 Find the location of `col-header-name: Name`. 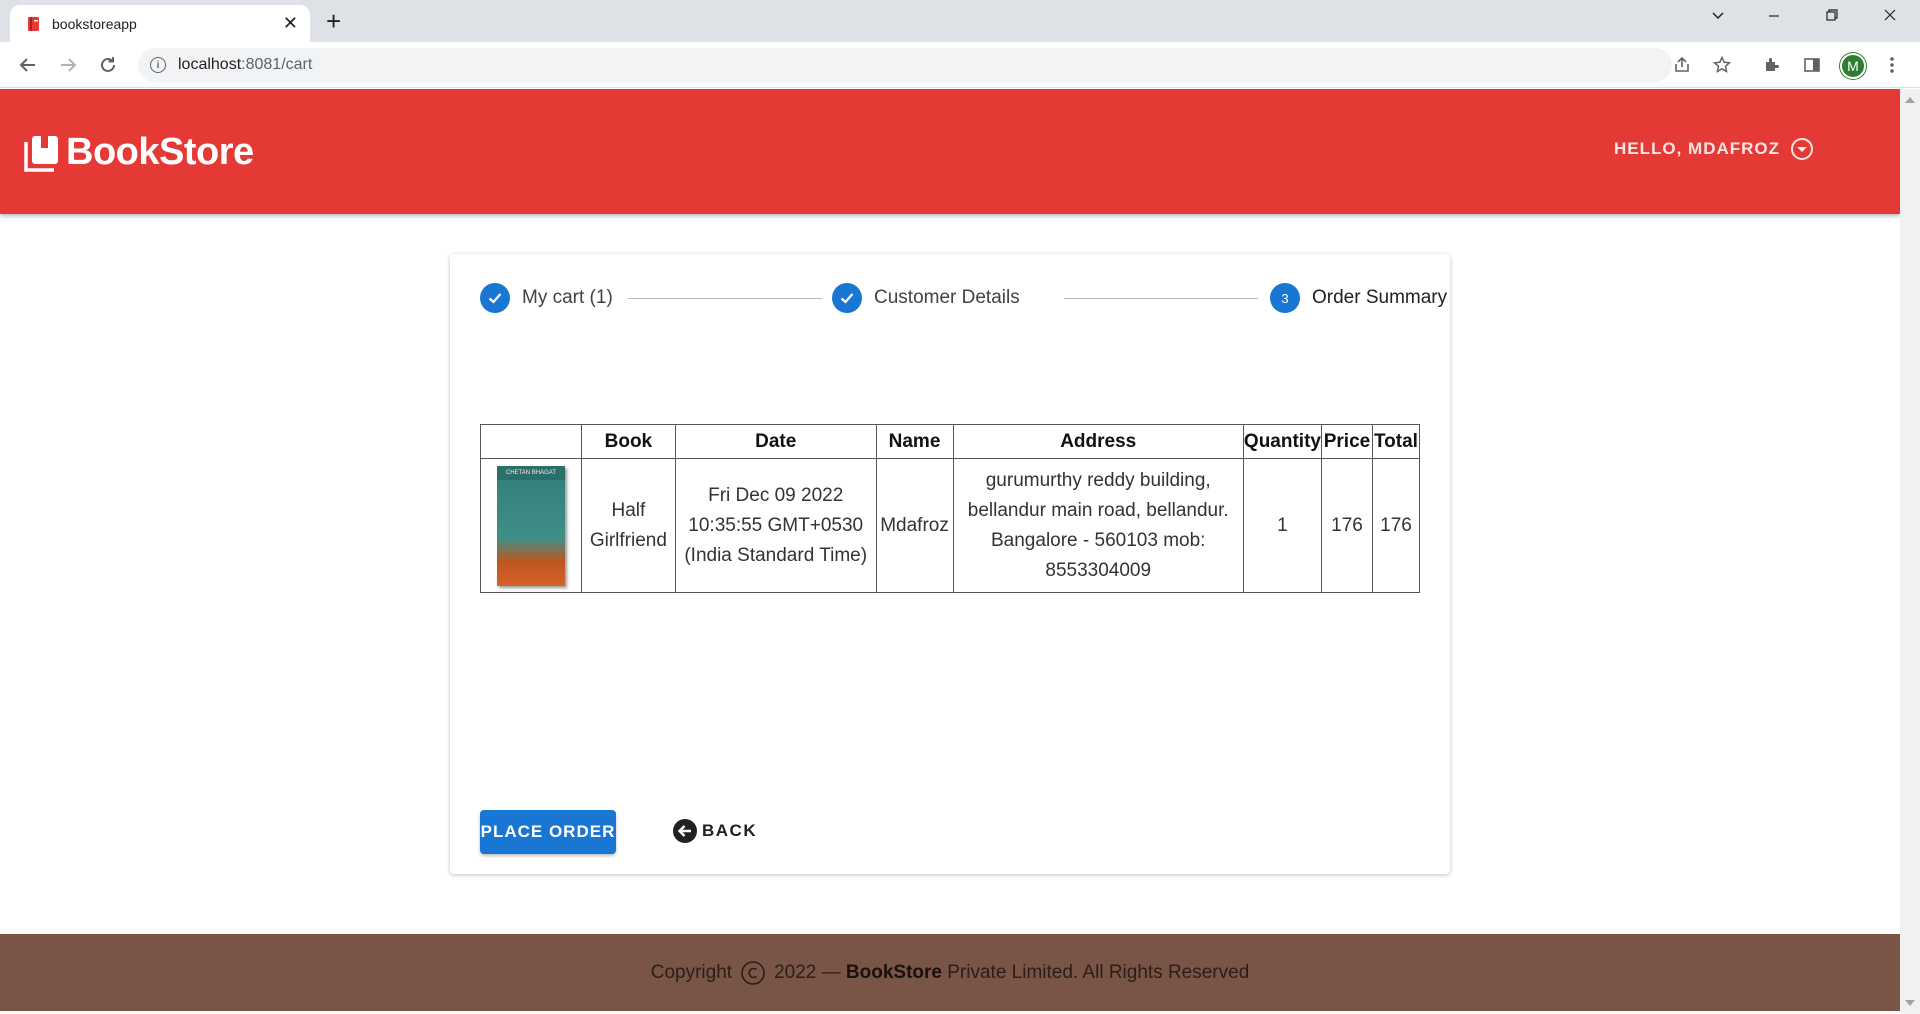

col-header-name: Name is located at coordinates (914, 441).